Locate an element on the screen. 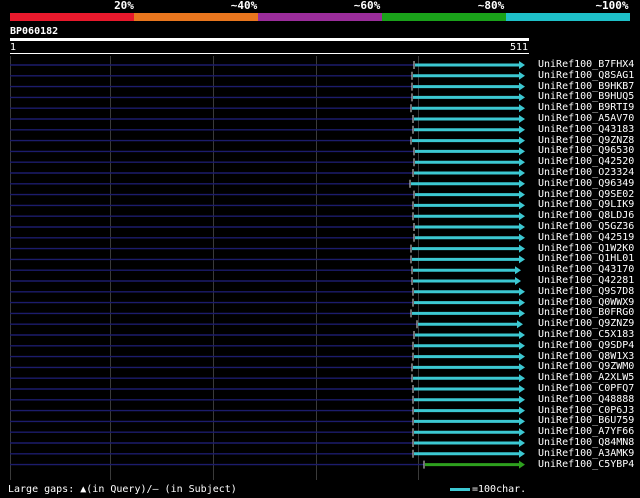  hit-label: UniRef100_B9RTI9 is located at coordinates (586, 107).